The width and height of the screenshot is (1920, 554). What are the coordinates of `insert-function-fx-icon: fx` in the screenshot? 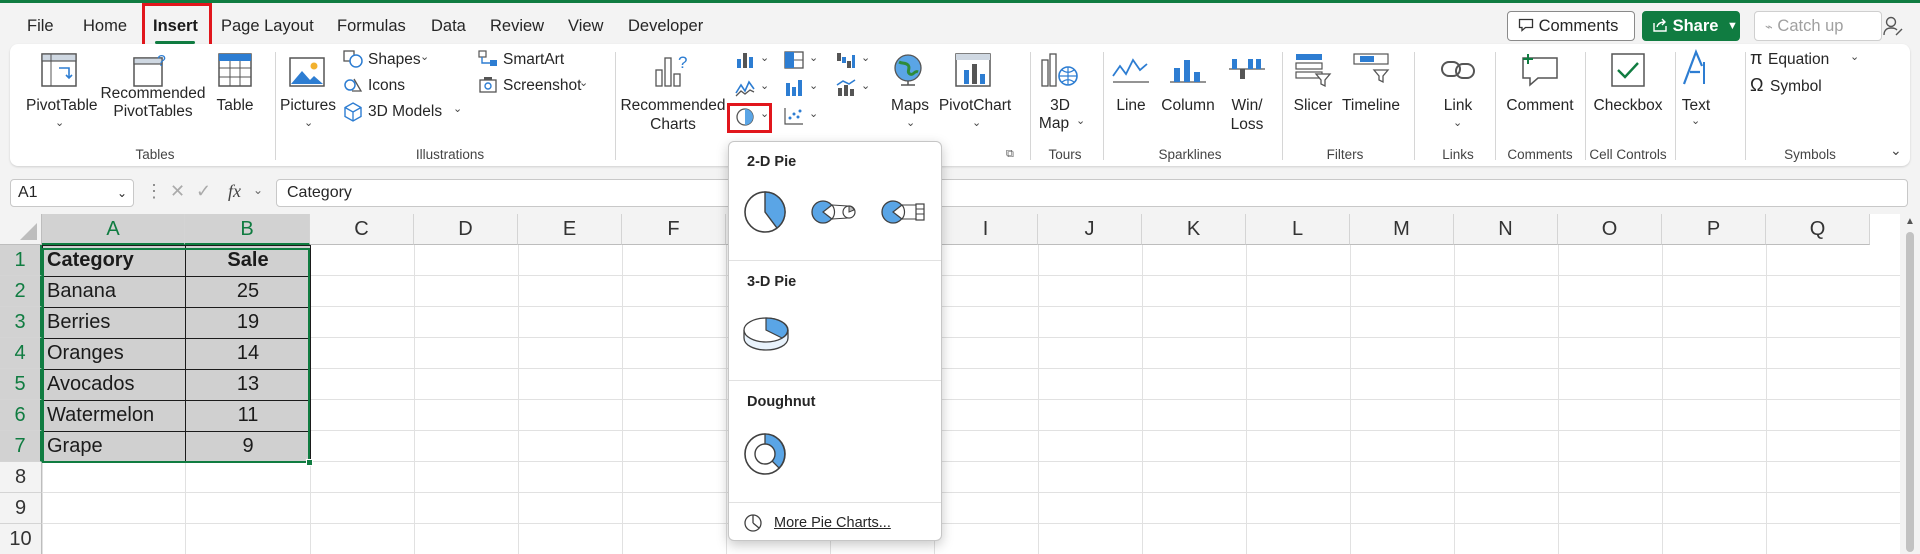 It's located at (234, 191).